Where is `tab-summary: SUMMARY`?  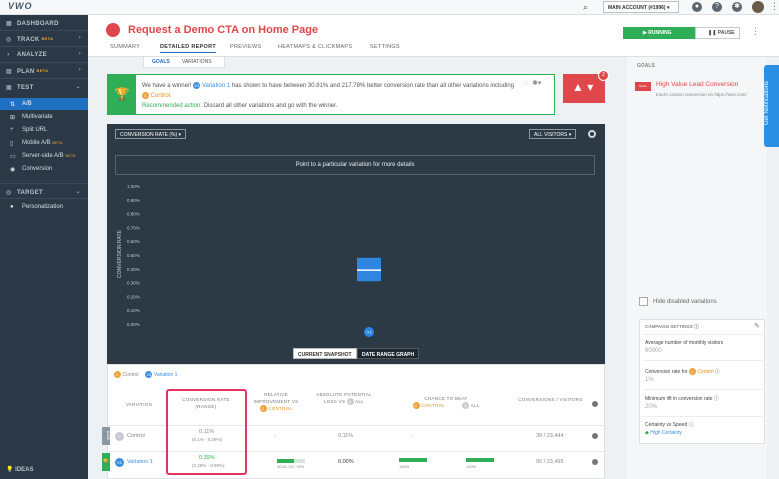 tab-summary: SUMMARY is located at coordinates (125, 47).